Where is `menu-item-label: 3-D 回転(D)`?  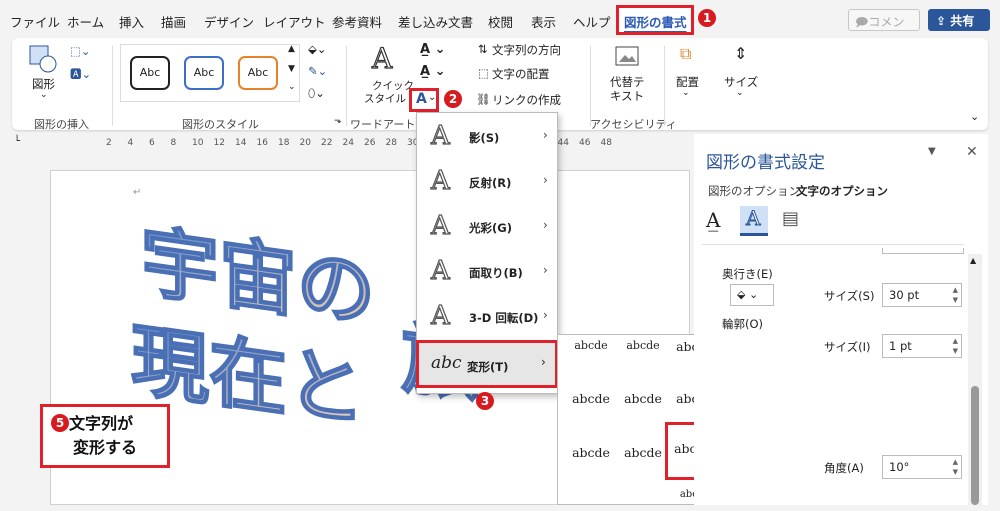 menu-item-label: 3-D 回転(D) is located at coordinates (504, 318).